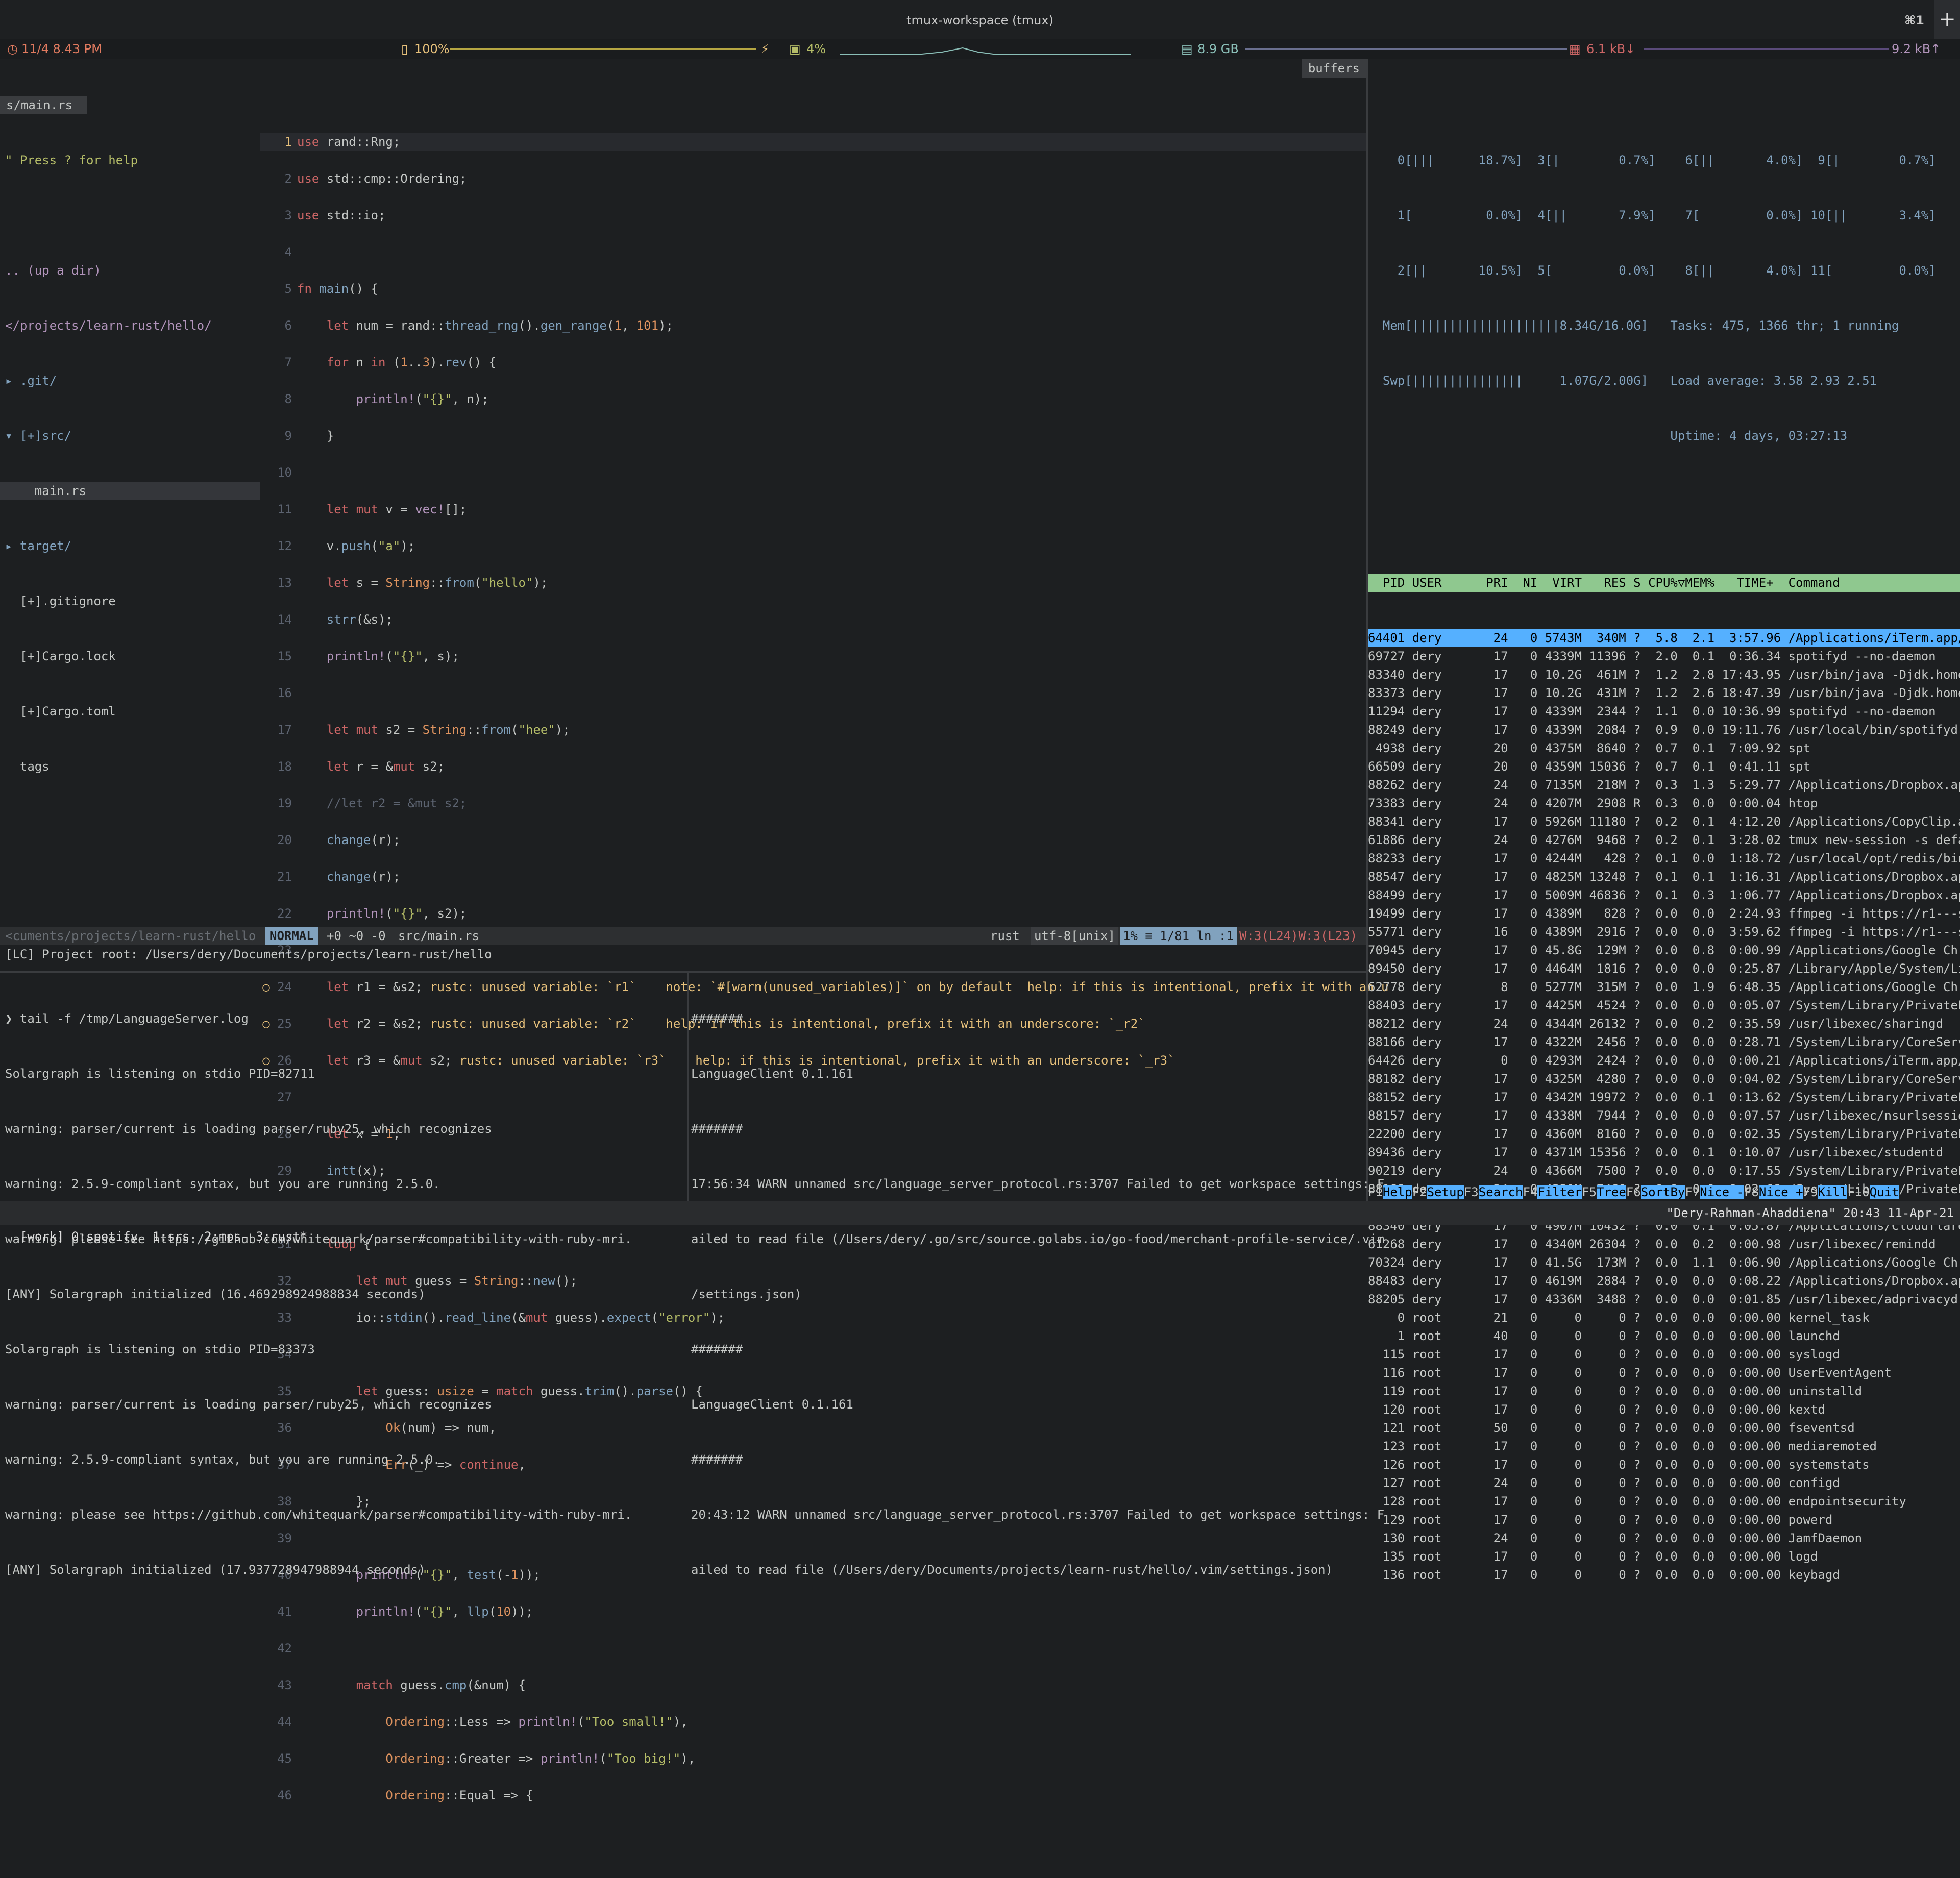 The image size is (1960, 1878). What do you see at coordinates (1884, 1192) in the screenshot?
I see `fkey-label: Quit` at bounding box center [1884, 1192].